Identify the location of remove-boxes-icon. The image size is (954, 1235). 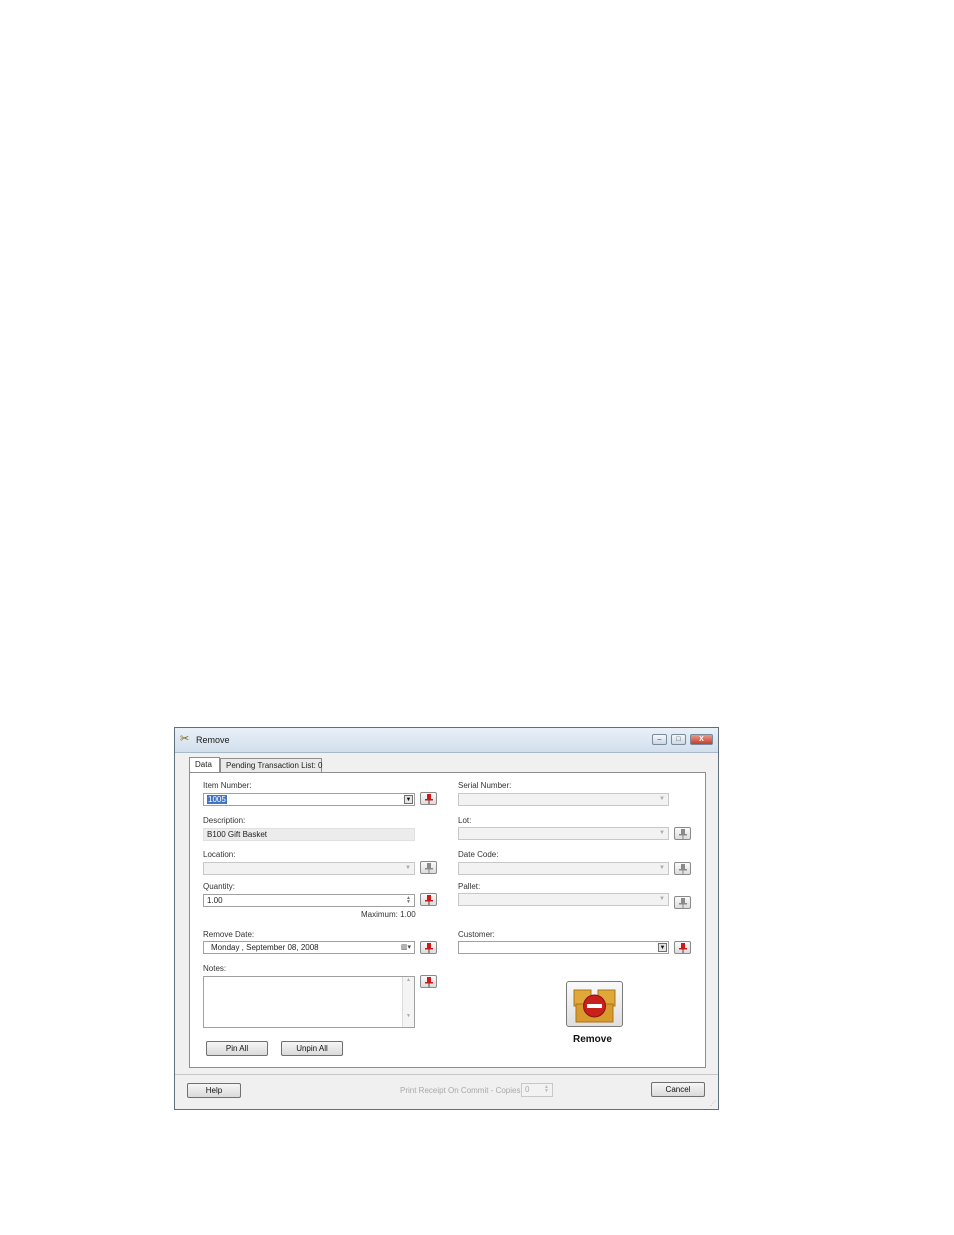
(594, 1006).